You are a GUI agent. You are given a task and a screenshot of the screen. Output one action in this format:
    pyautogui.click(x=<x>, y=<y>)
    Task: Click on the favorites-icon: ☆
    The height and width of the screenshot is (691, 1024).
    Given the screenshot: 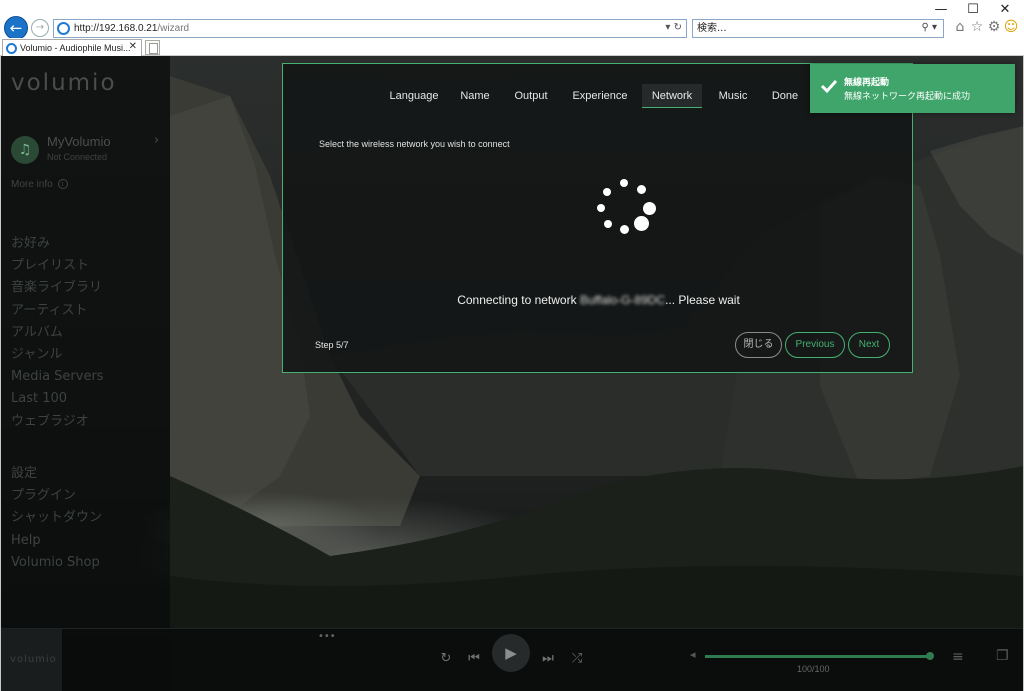 What is the action you would take?
    pyautogui.click(x=977, y=28)
    